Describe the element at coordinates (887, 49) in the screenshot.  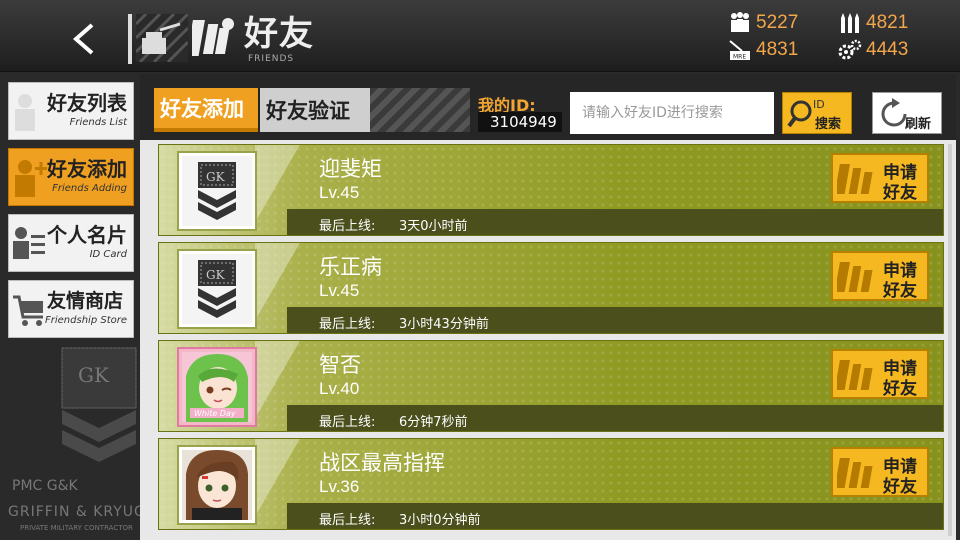
I see `parts-value: 4443` at that location.